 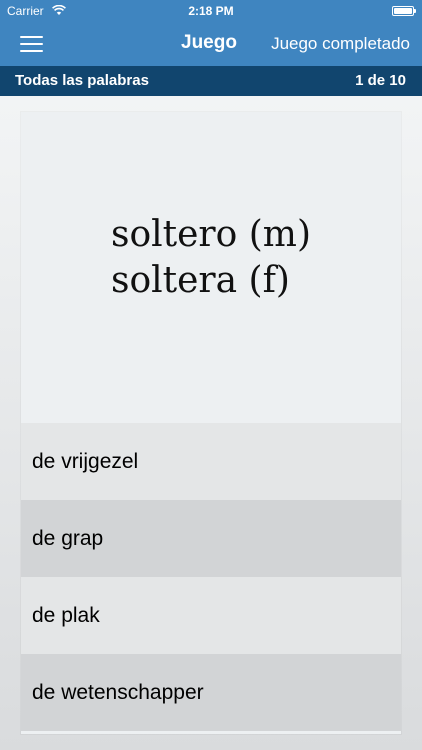 I want to click on answer-option: de grap, so click(x=211, y=538).